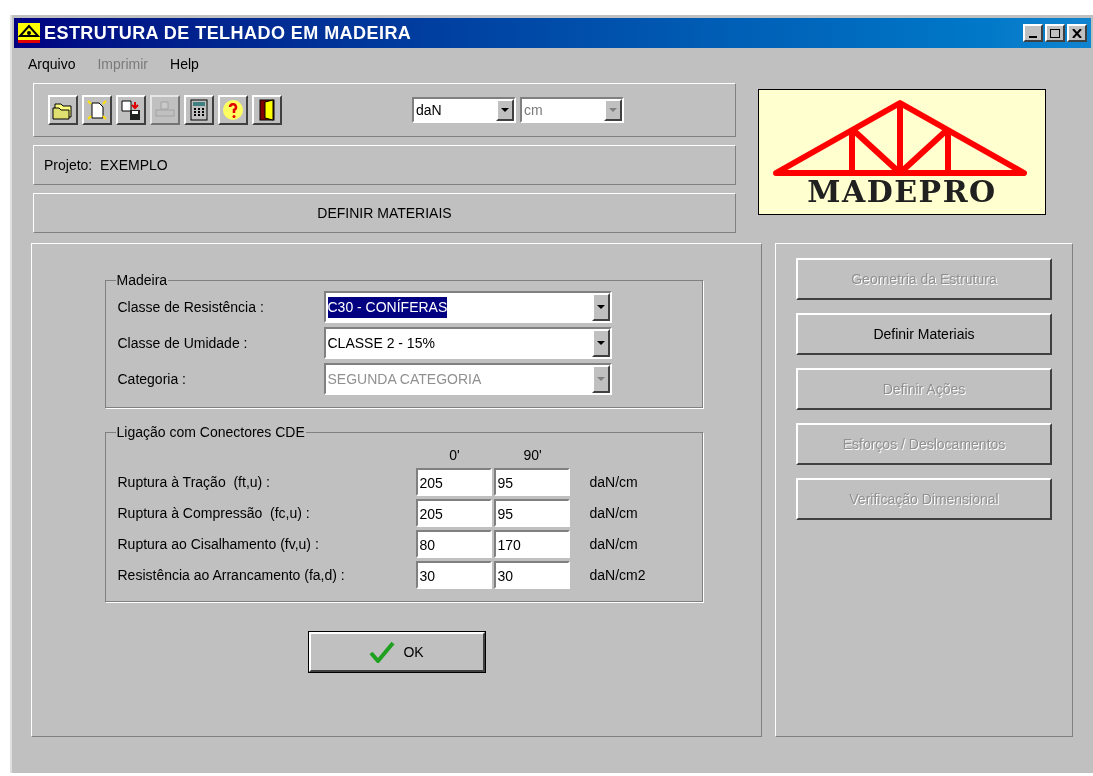  Describe the element at coordinates (453, 544) in the screenshot. I see `input-field: 80` at that location.